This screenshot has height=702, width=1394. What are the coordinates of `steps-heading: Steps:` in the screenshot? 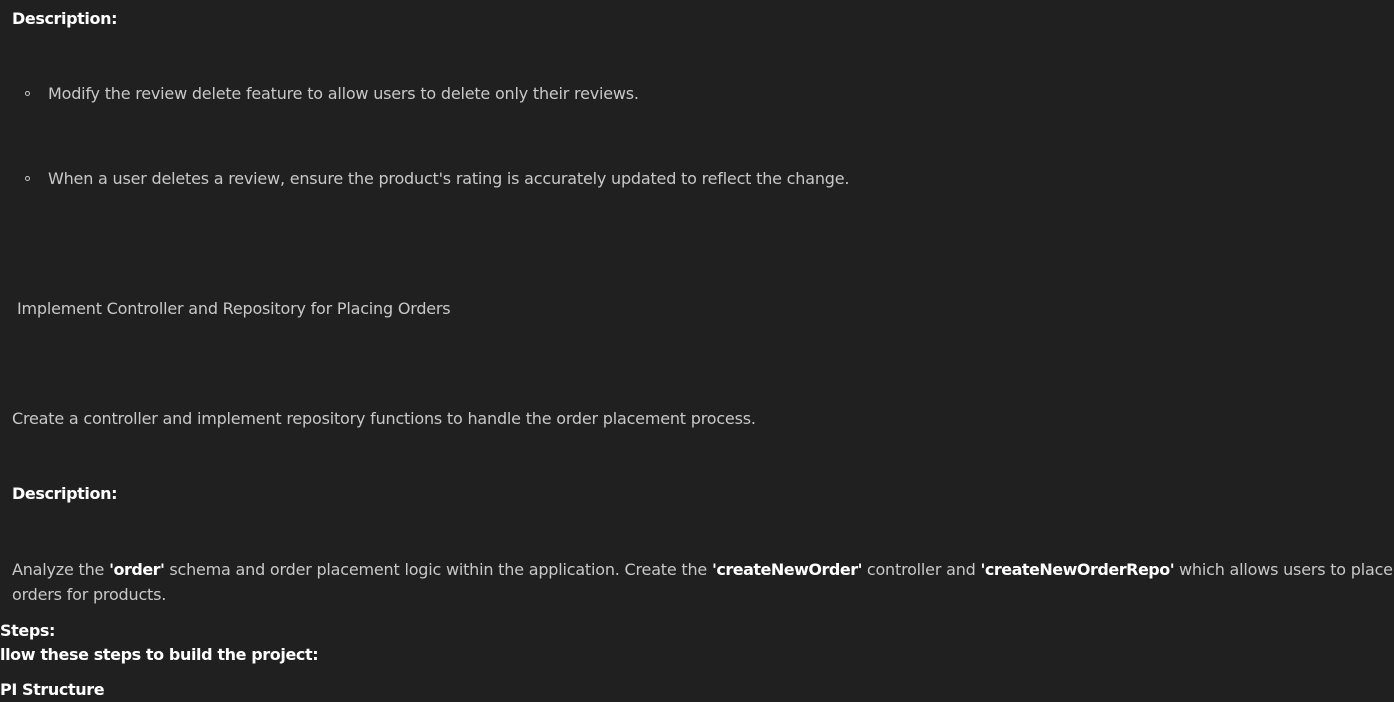 It's located at (27, 630).